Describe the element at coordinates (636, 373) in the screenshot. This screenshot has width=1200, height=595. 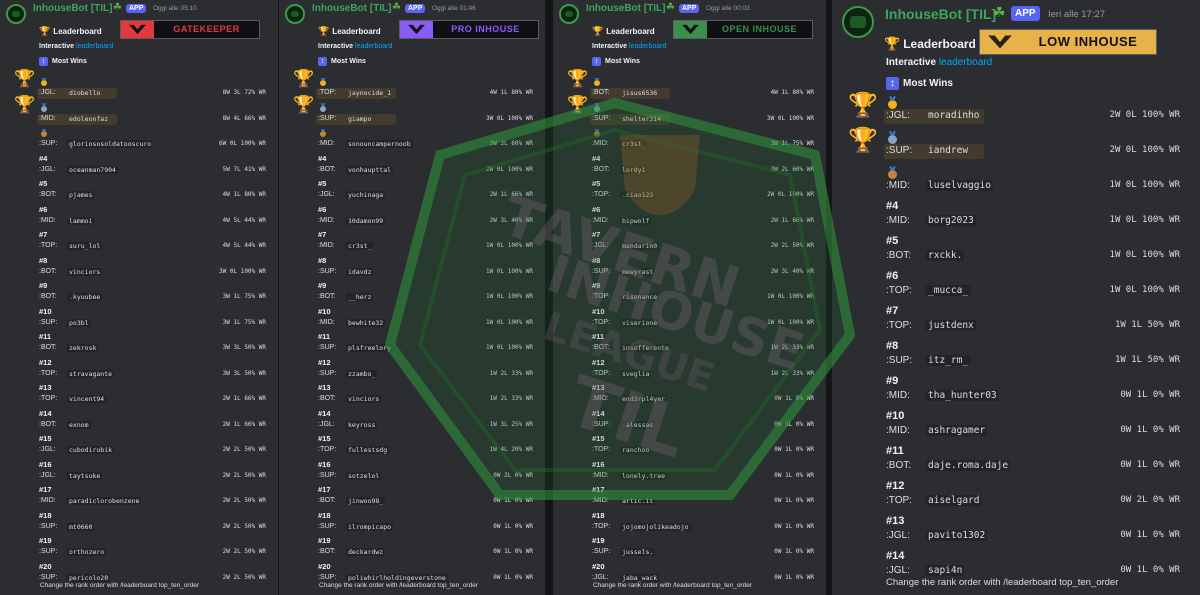
I see `player-name: sveglia` at that location.